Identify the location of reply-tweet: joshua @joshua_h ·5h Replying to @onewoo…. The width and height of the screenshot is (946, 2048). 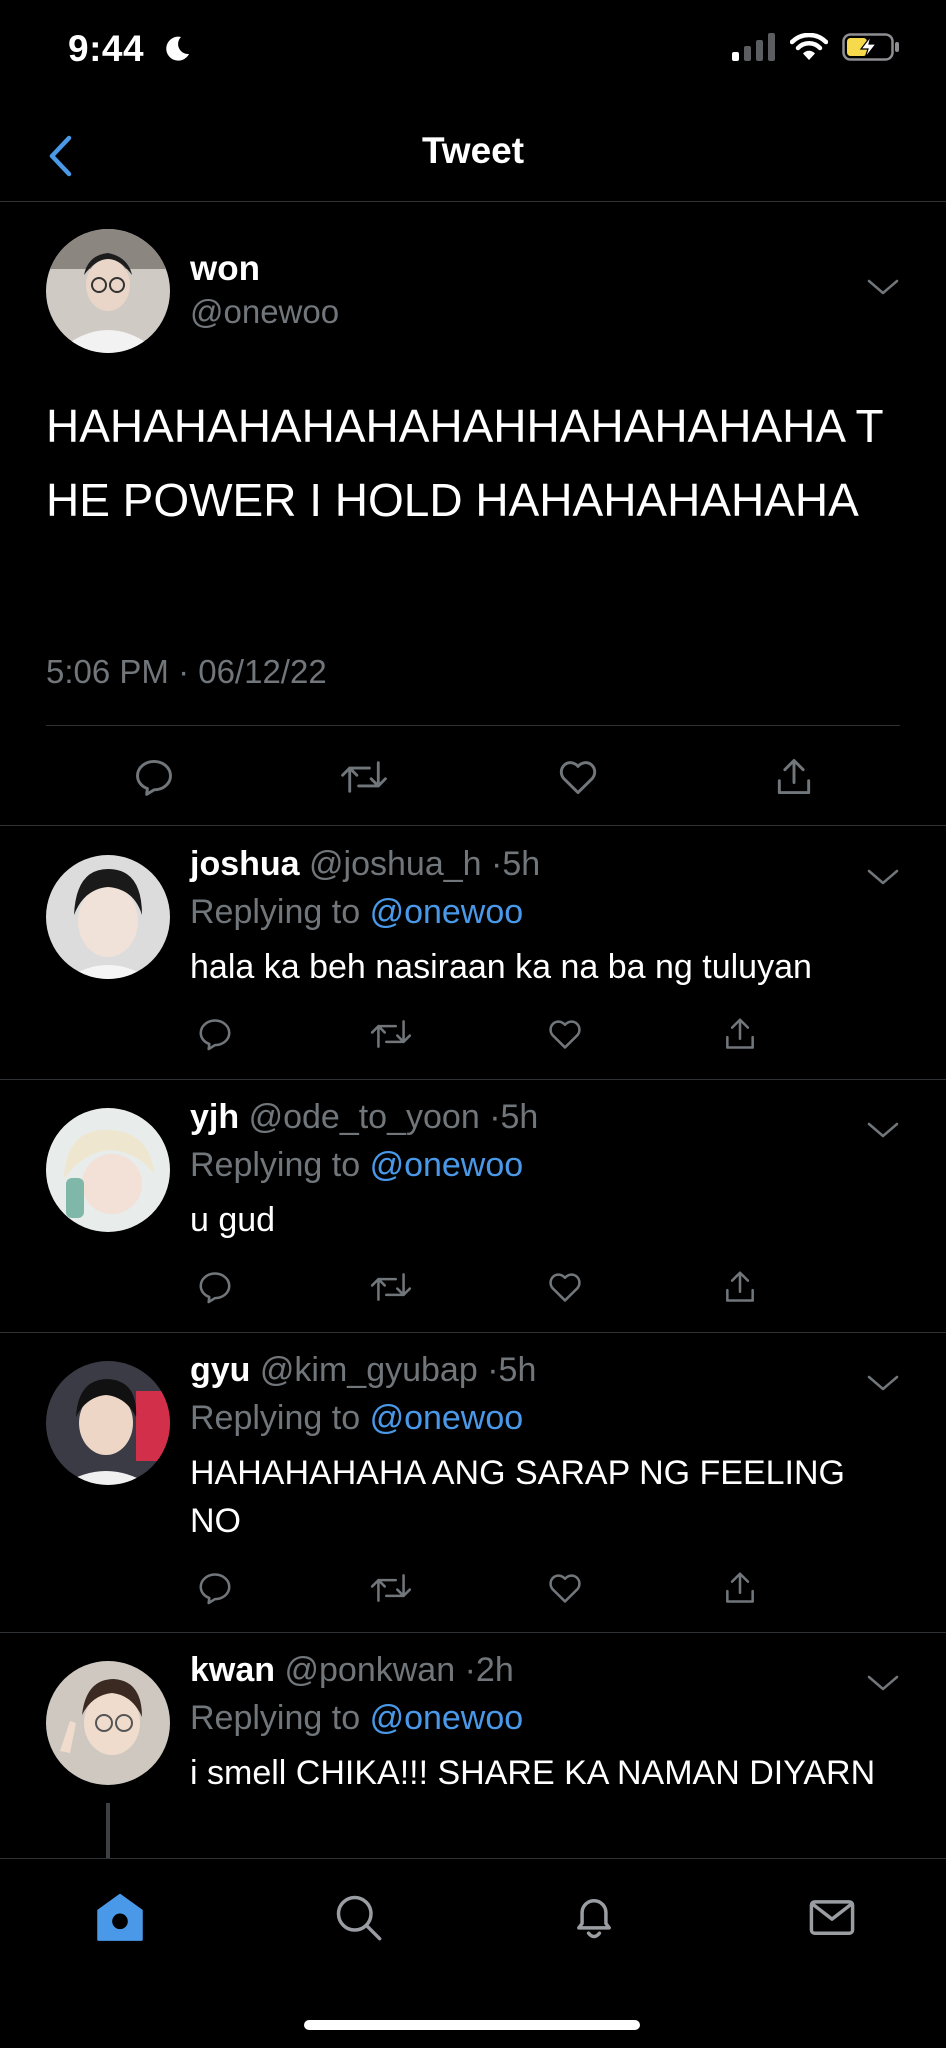
(473, 953).